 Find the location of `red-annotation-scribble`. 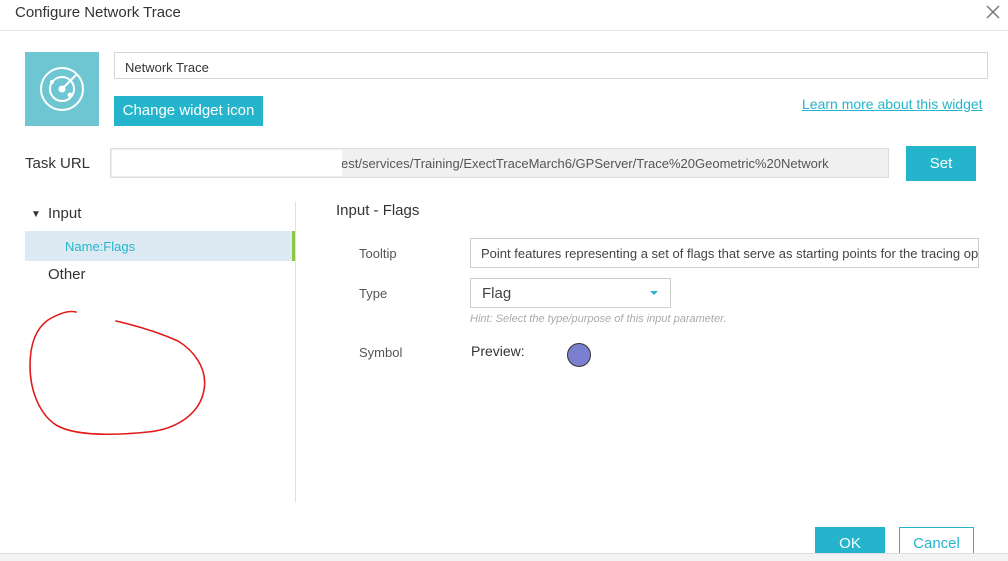

red-annotation-scribble is located at coordinates (117, 372).